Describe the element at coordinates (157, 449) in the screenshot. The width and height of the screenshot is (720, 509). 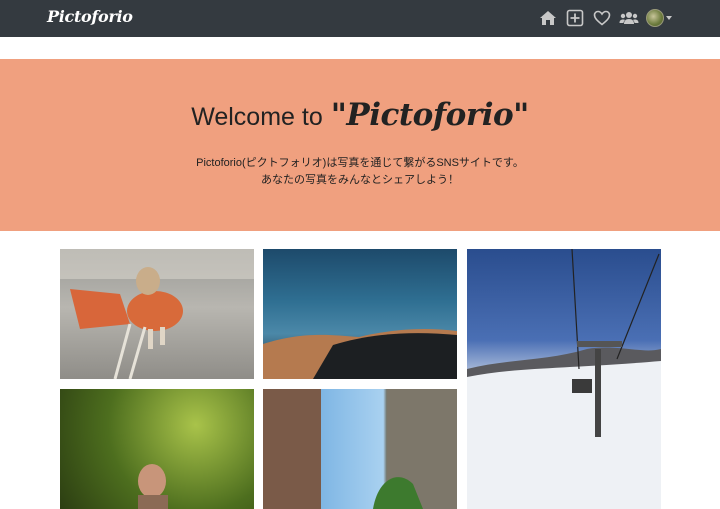
I see `man-in-forest-photo` at that location.